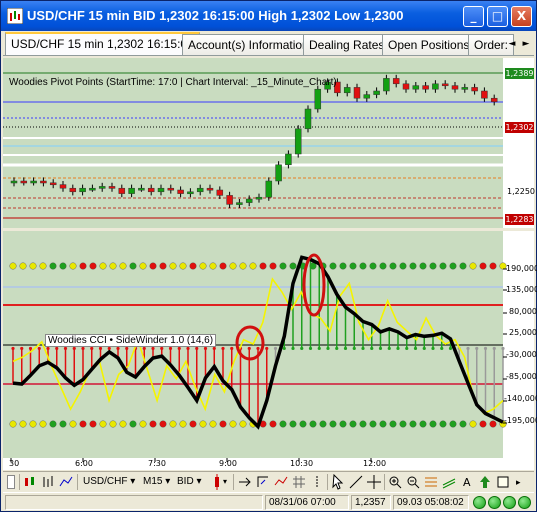 This screenshot has width=537, height=512. I want to click on grid-icon, so click(299, 483).